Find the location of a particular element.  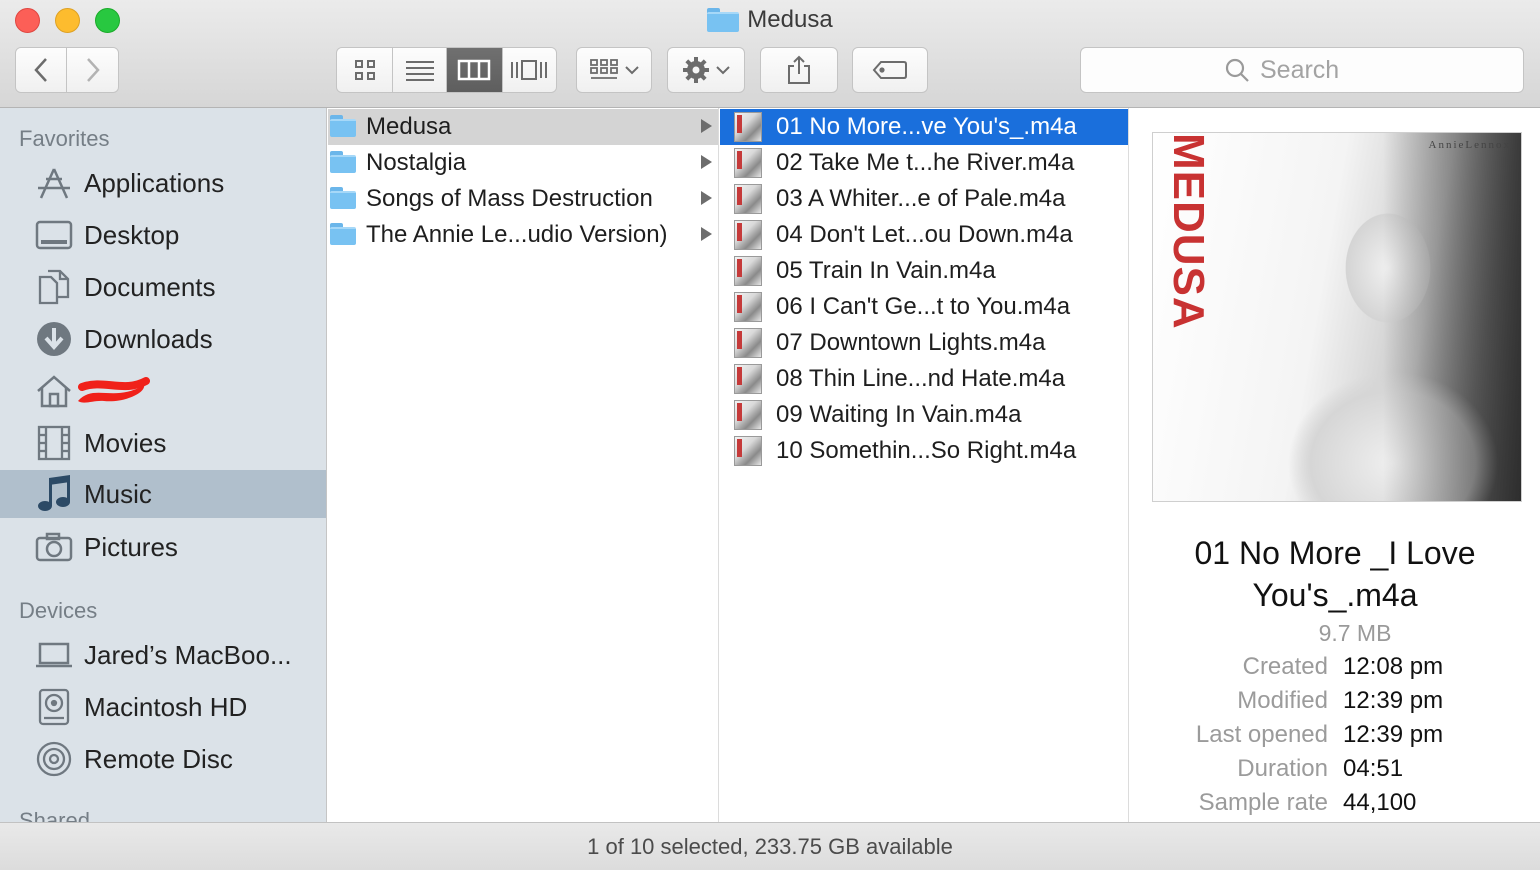

info-row-modified: Modified 12:39 pm is located at coordinates (1335, 704).